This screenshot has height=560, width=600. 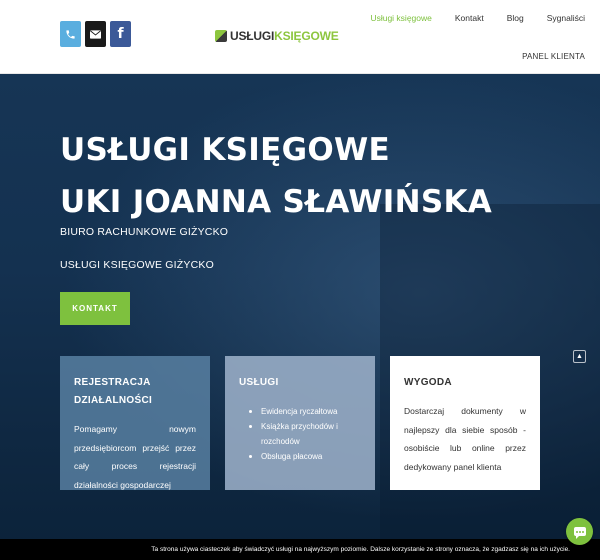 What do you see at coordinates (305, 411) in the screenshot?
I see `list-item: Ewidencja ryczałtowa` at bounding box center [305, 411].